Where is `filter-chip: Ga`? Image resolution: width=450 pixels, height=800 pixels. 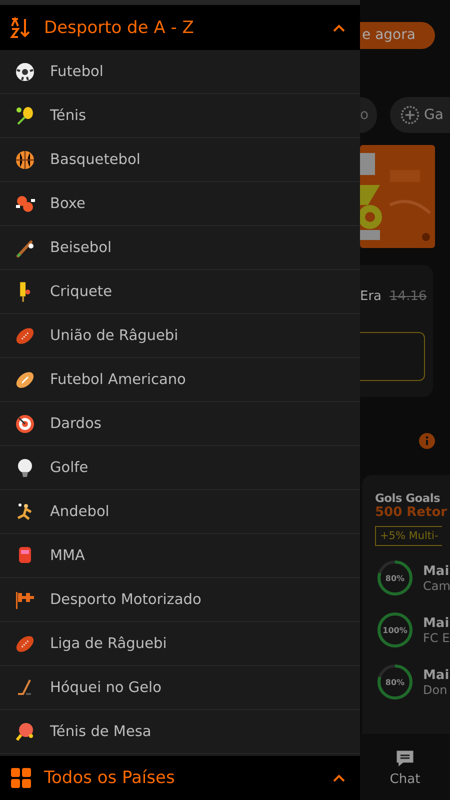
filter-chip: Ga is located at coordinates (420, 115).